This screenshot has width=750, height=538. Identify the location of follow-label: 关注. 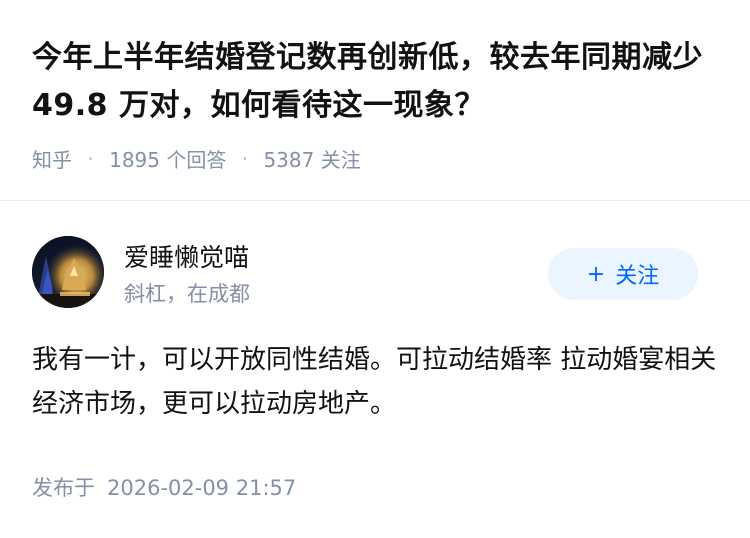
(637, 276).